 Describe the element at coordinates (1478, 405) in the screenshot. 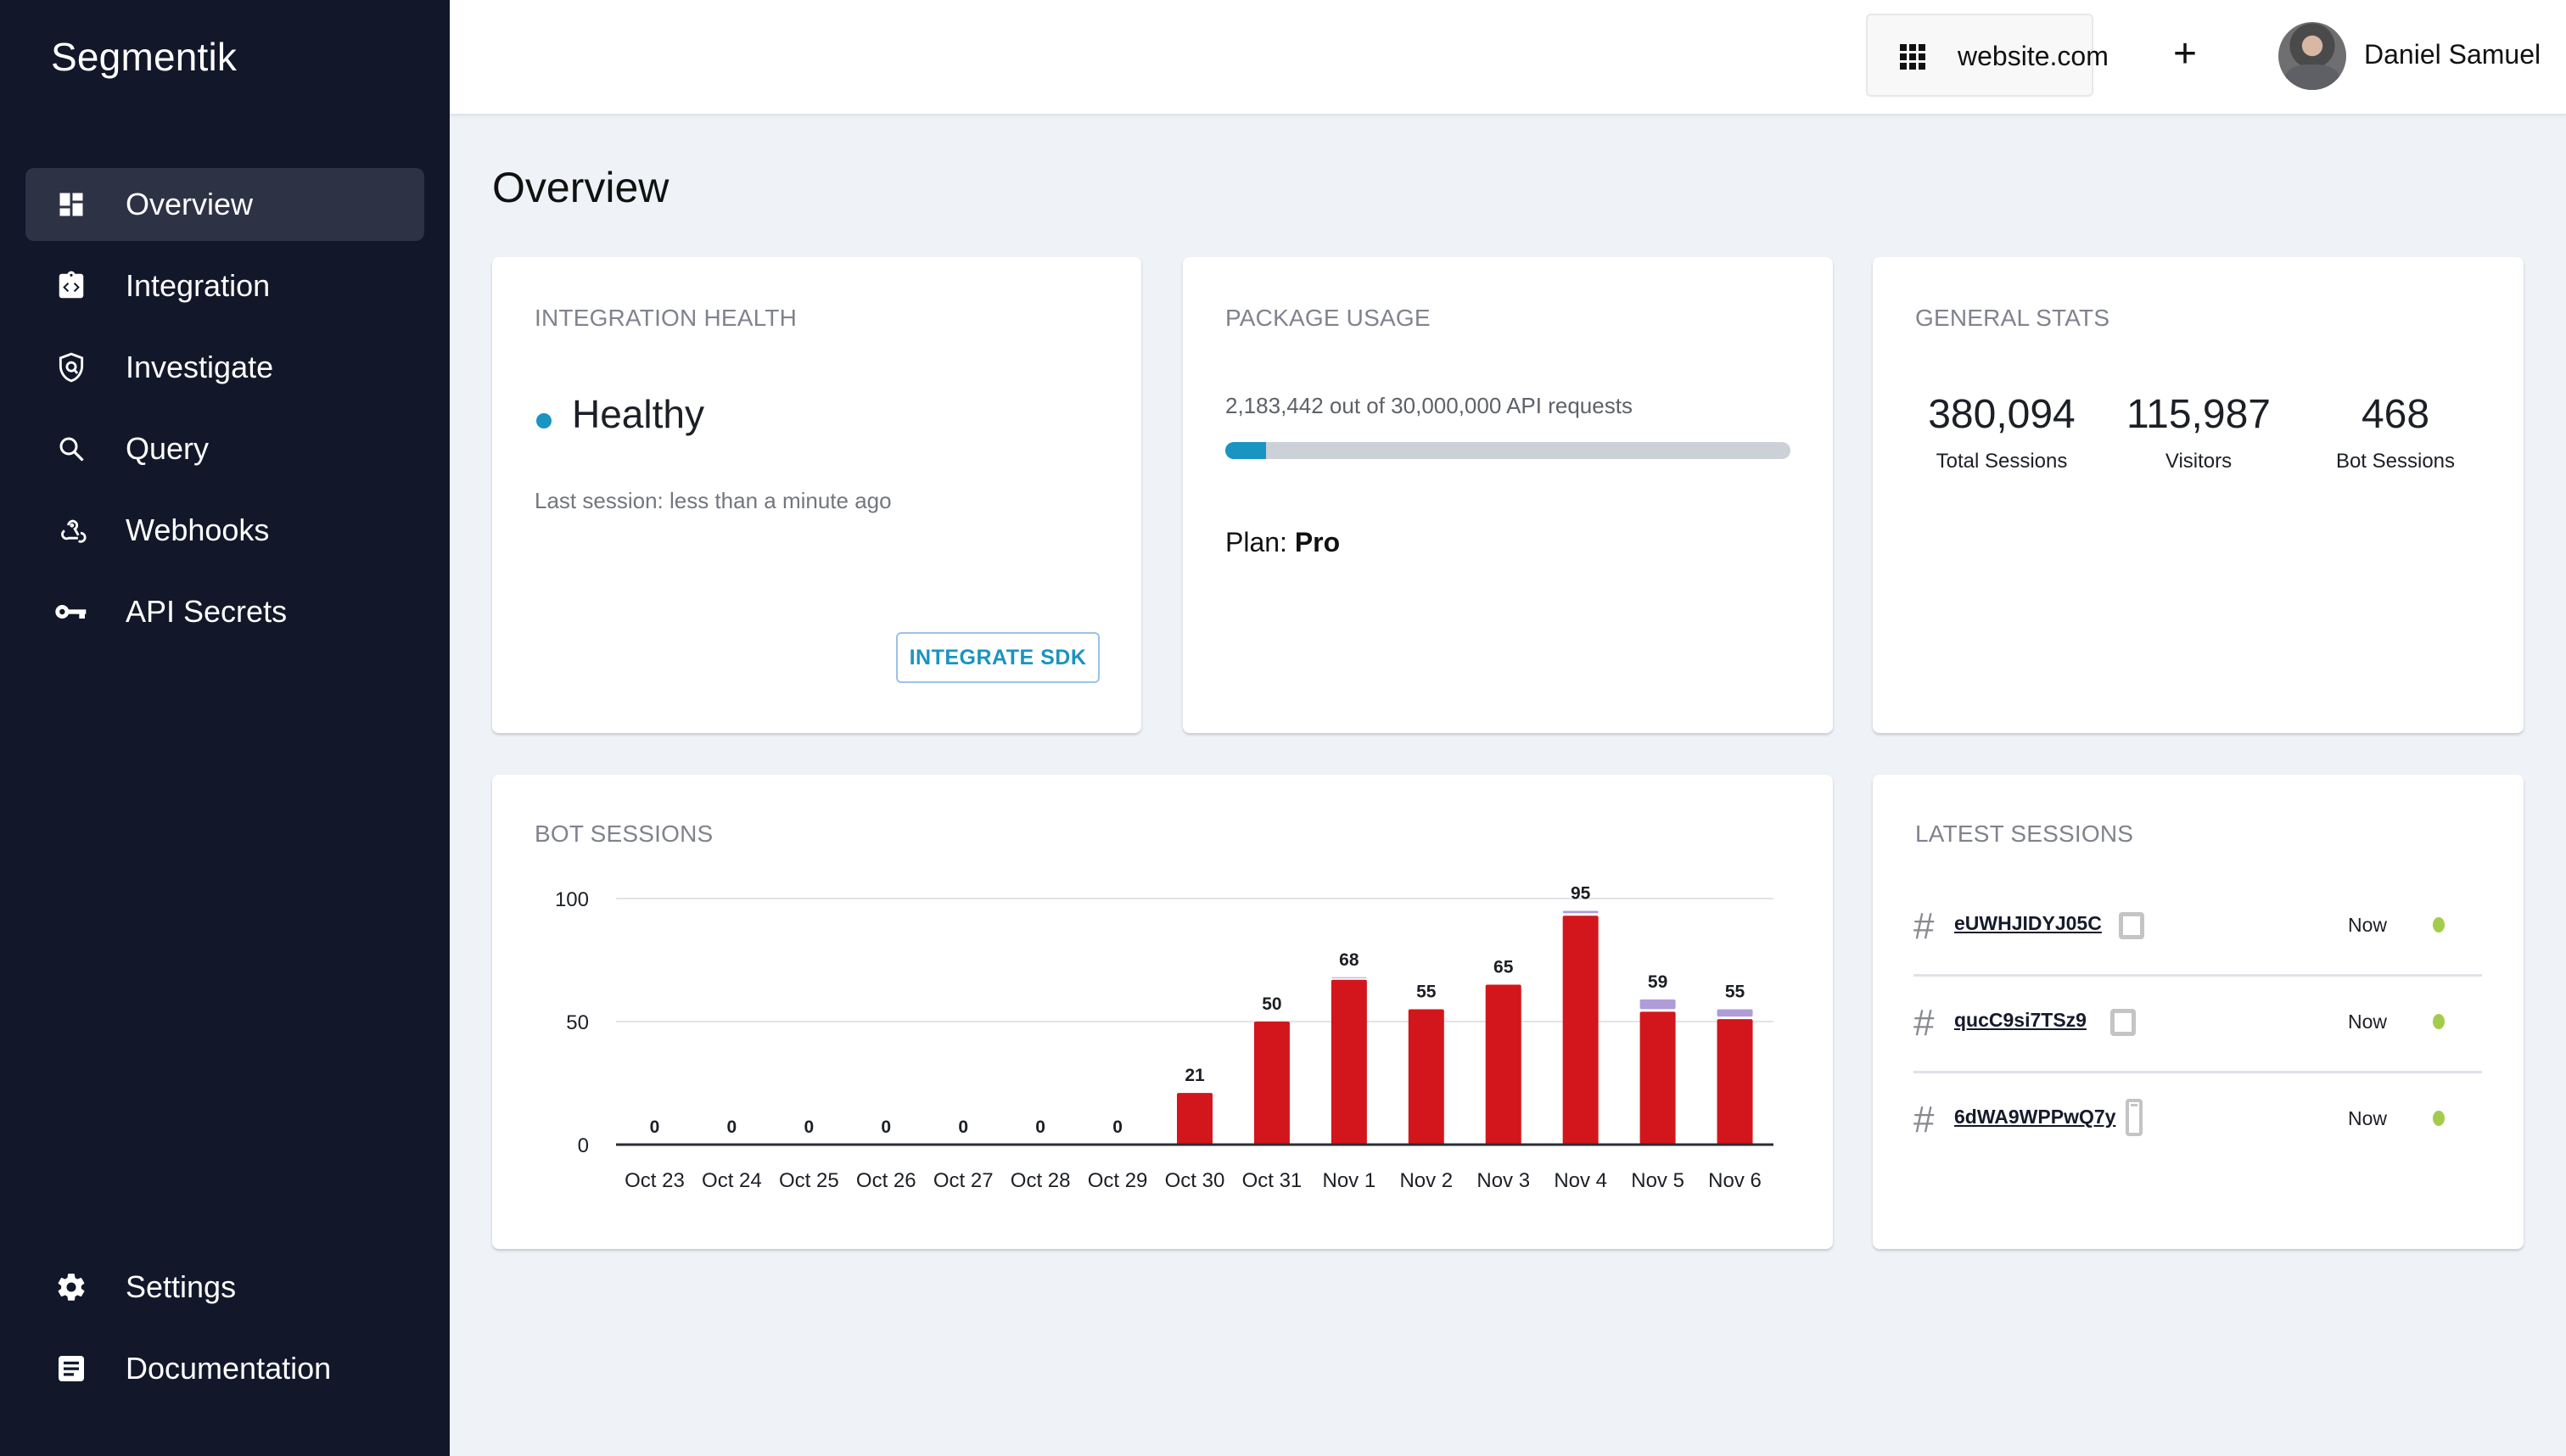

I see `usage-suffix: out of 30,000,000 API requests` at that location.